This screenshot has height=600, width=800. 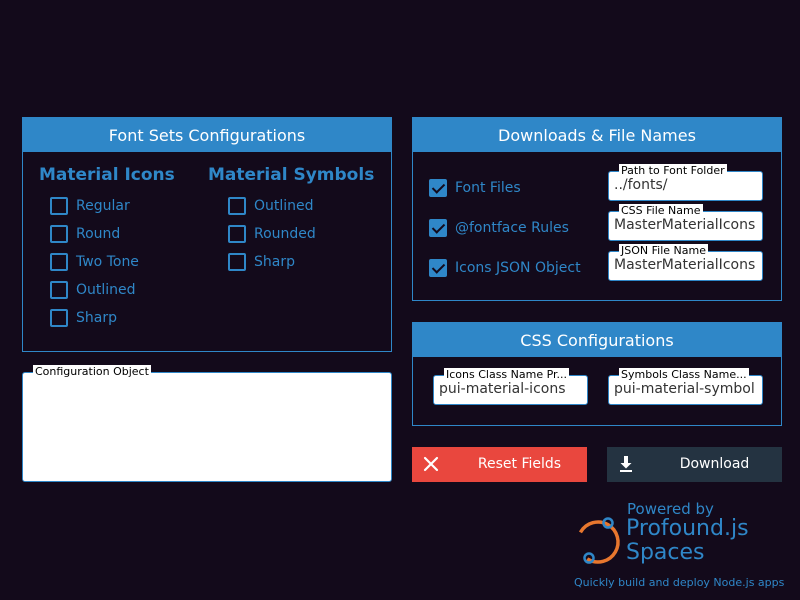 What do you see at coordinates (207, 423) in the screenshot?
I see `configuration-object-textarea: Configuration Object` at bounding box center [207, 423].